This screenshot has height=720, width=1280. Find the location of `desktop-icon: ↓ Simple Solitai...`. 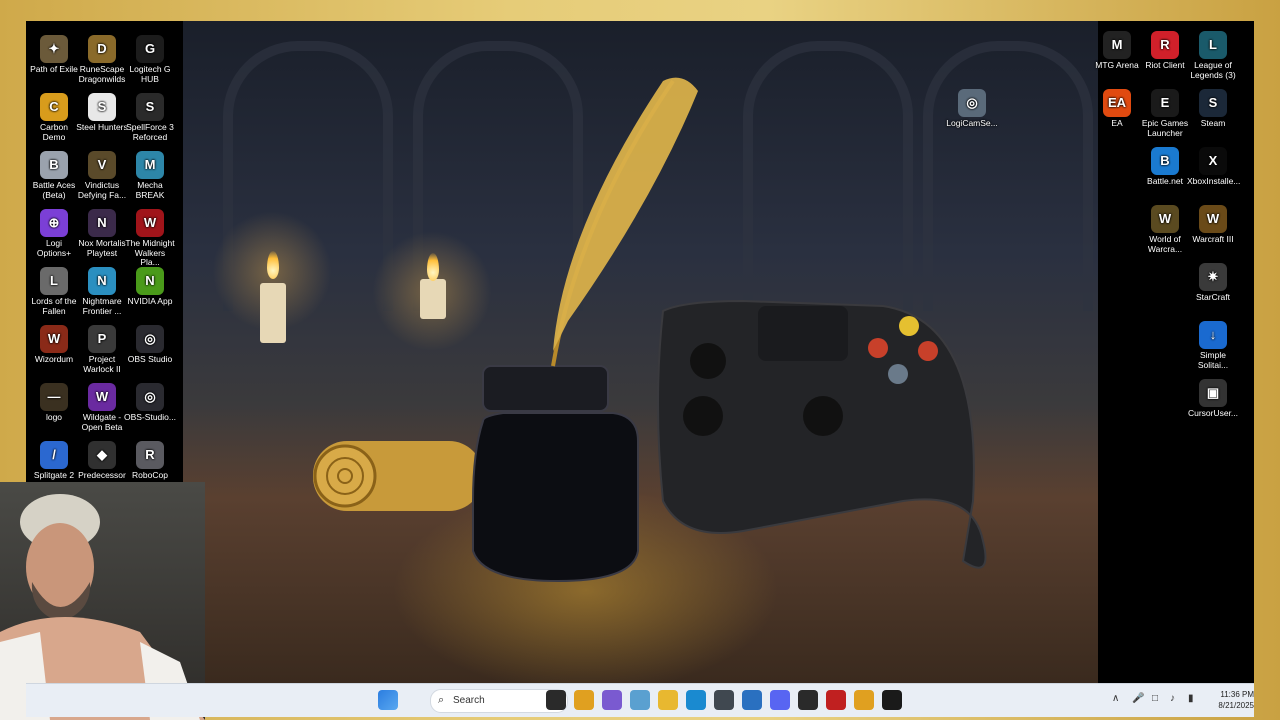

desktop-icon: ↓ Simple Solitai... is located at coordinates (1213, 345).